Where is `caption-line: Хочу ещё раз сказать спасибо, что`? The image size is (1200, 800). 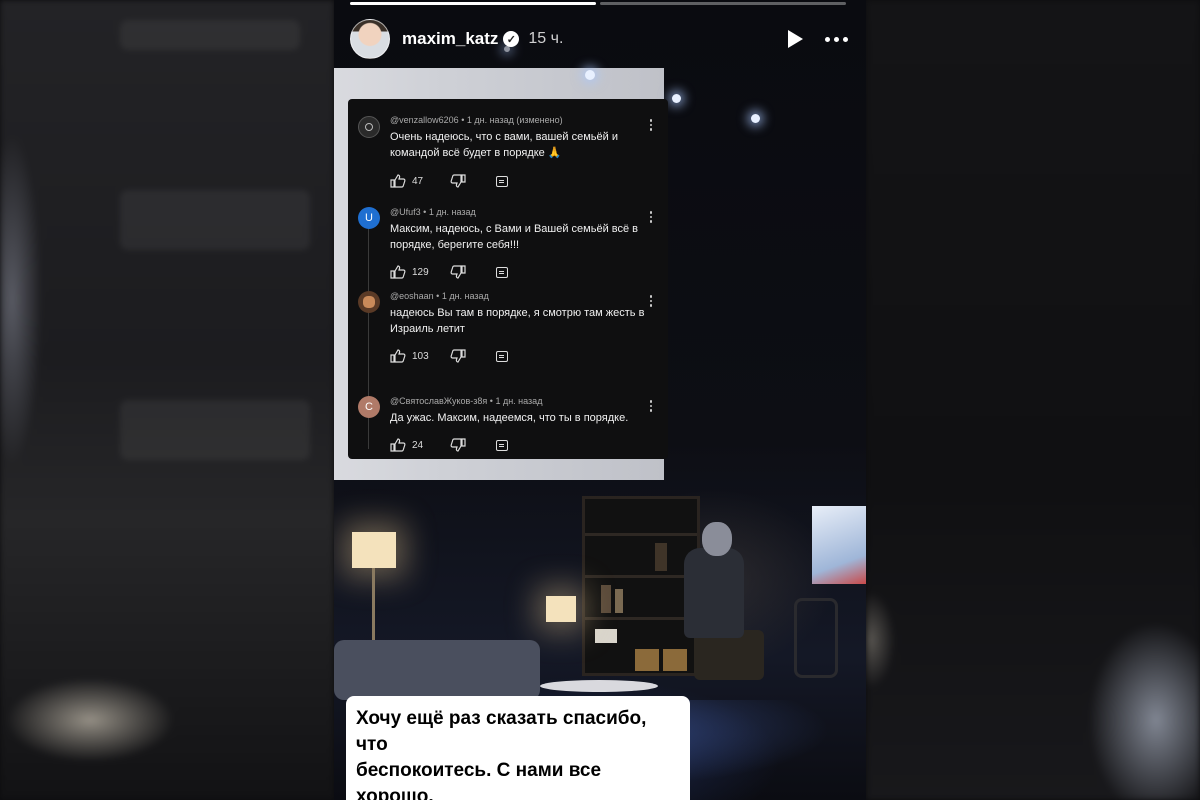 caption-line: Хочу ещё раз сказать спасибо, что is located at coordinates (501, 731).